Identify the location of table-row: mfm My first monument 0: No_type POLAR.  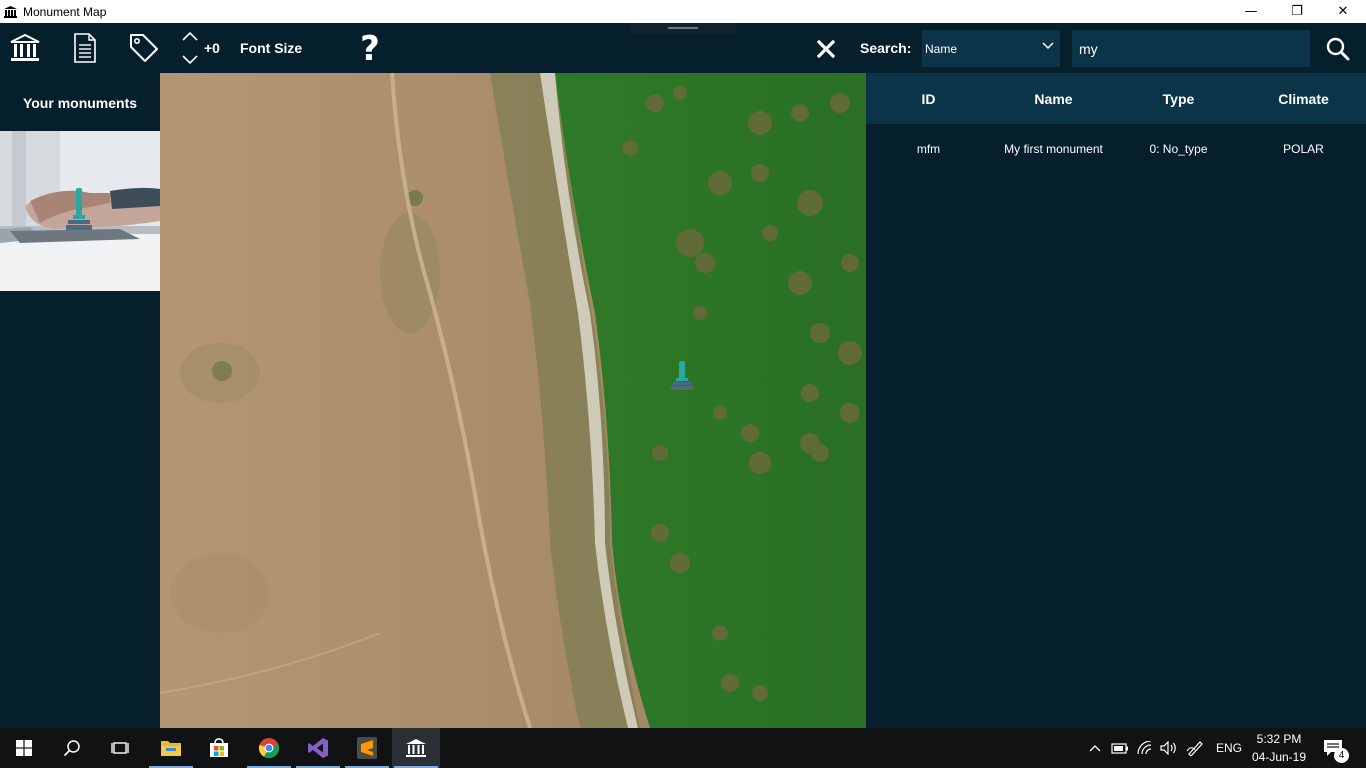
(1116, 148).